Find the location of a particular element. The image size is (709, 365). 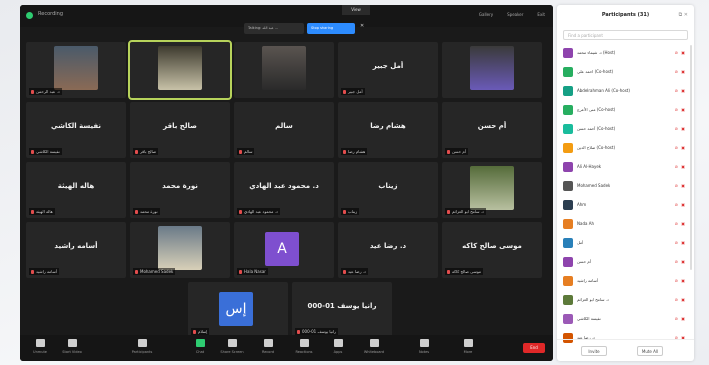

top-right-controls: Gallery Speaker Exit is located at coordinates (512, 14).